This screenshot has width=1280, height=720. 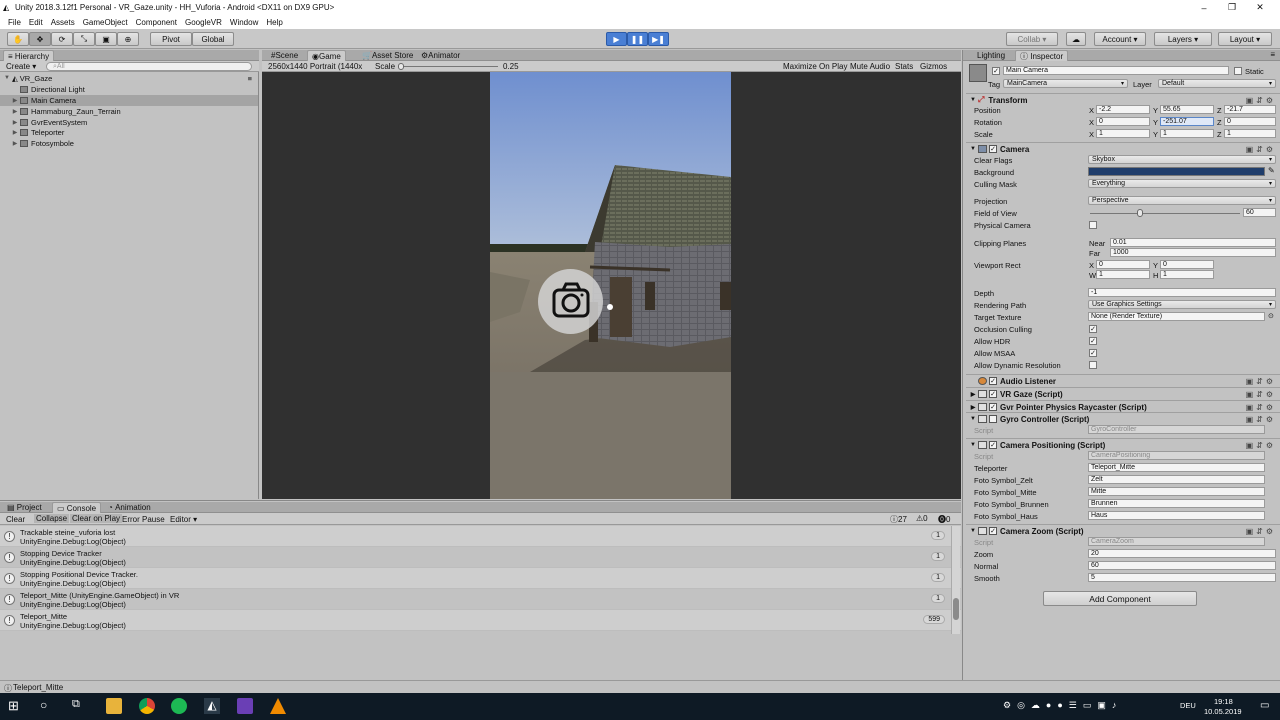 What do you see at coordinates (993, 394) in the screenshot?
I see `vr-gaze-checkbox: ✓` at bounding box center [993, 394].